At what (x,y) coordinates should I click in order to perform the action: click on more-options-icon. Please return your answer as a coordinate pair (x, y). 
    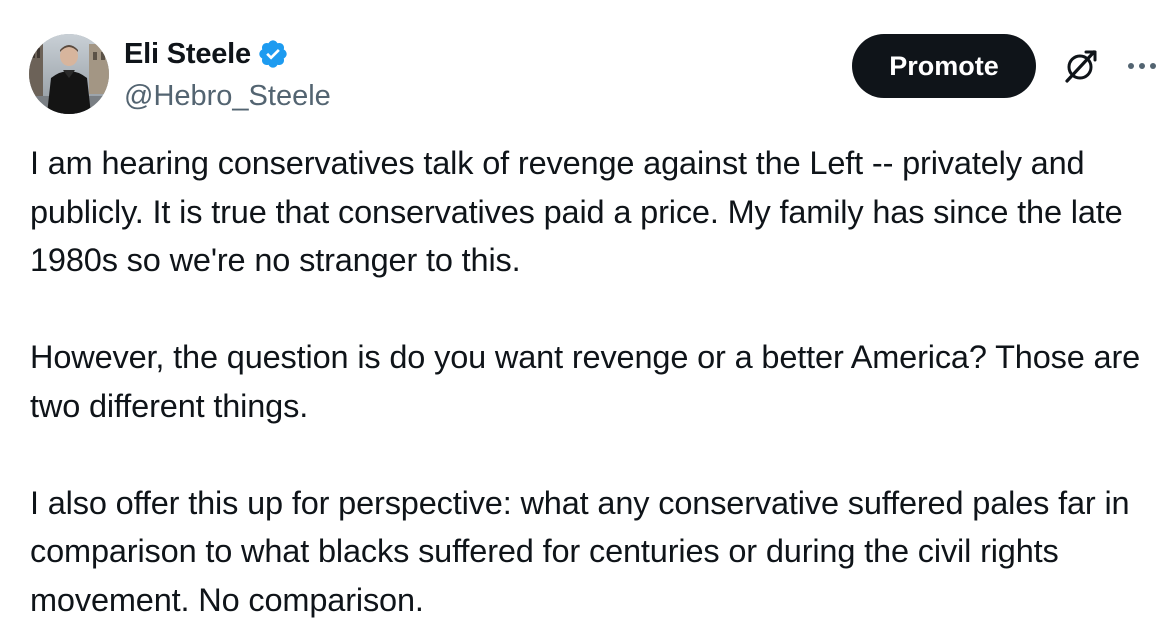
    Looking at the image, I should click on (1142, 66).